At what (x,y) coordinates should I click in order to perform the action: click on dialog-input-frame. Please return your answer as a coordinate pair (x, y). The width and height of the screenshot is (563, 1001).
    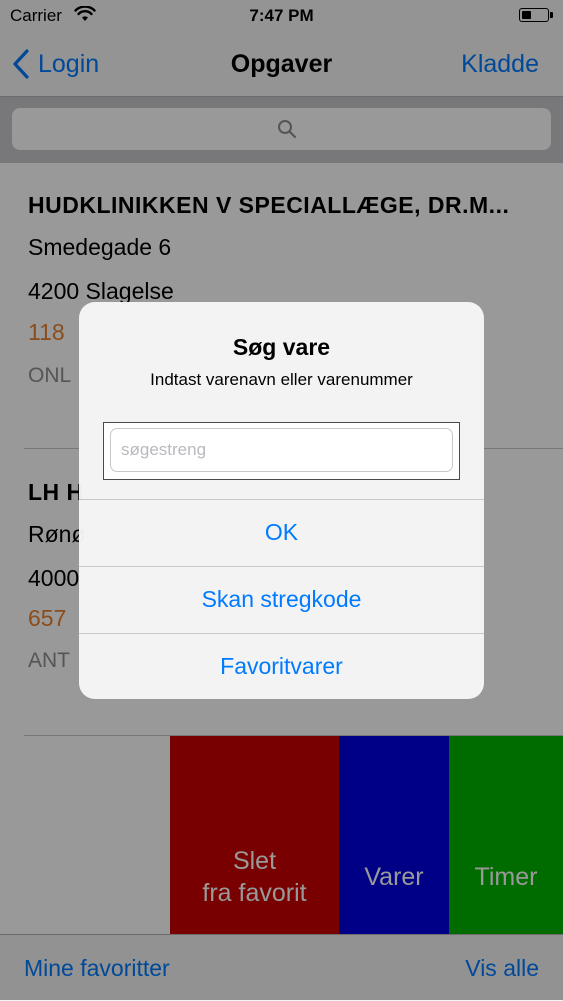
    Looking at the image, I should click on (281, 451).